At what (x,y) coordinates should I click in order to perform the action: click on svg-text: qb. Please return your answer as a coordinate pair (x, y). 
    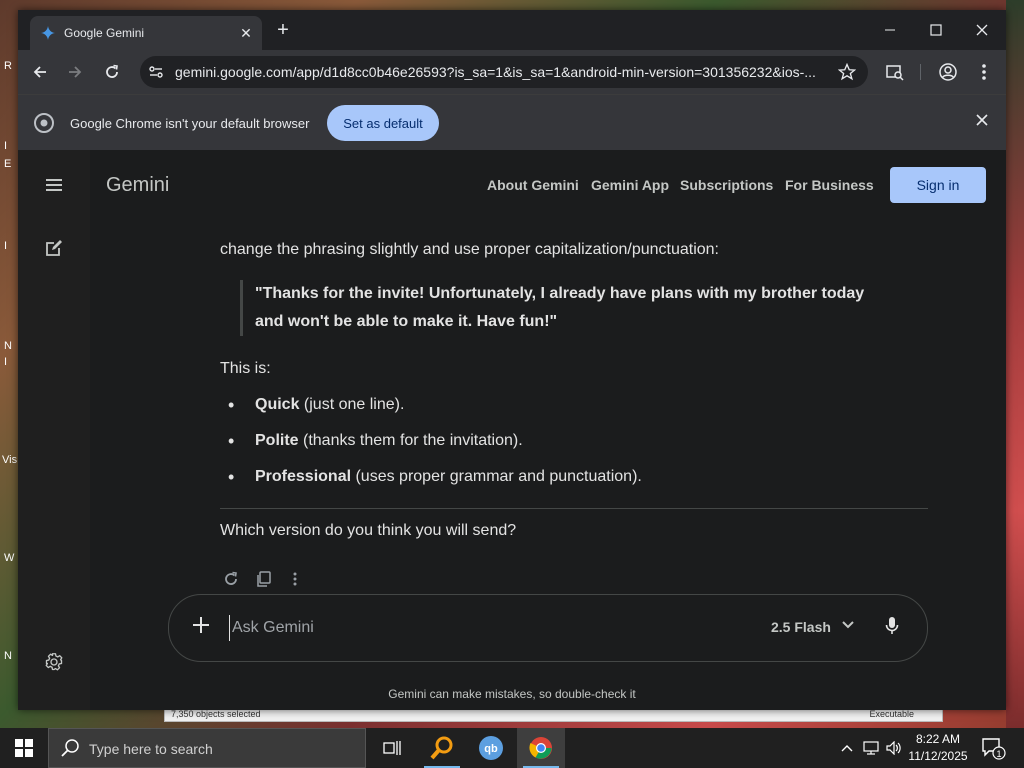
    Looking at the image, I should click on (491, 749).